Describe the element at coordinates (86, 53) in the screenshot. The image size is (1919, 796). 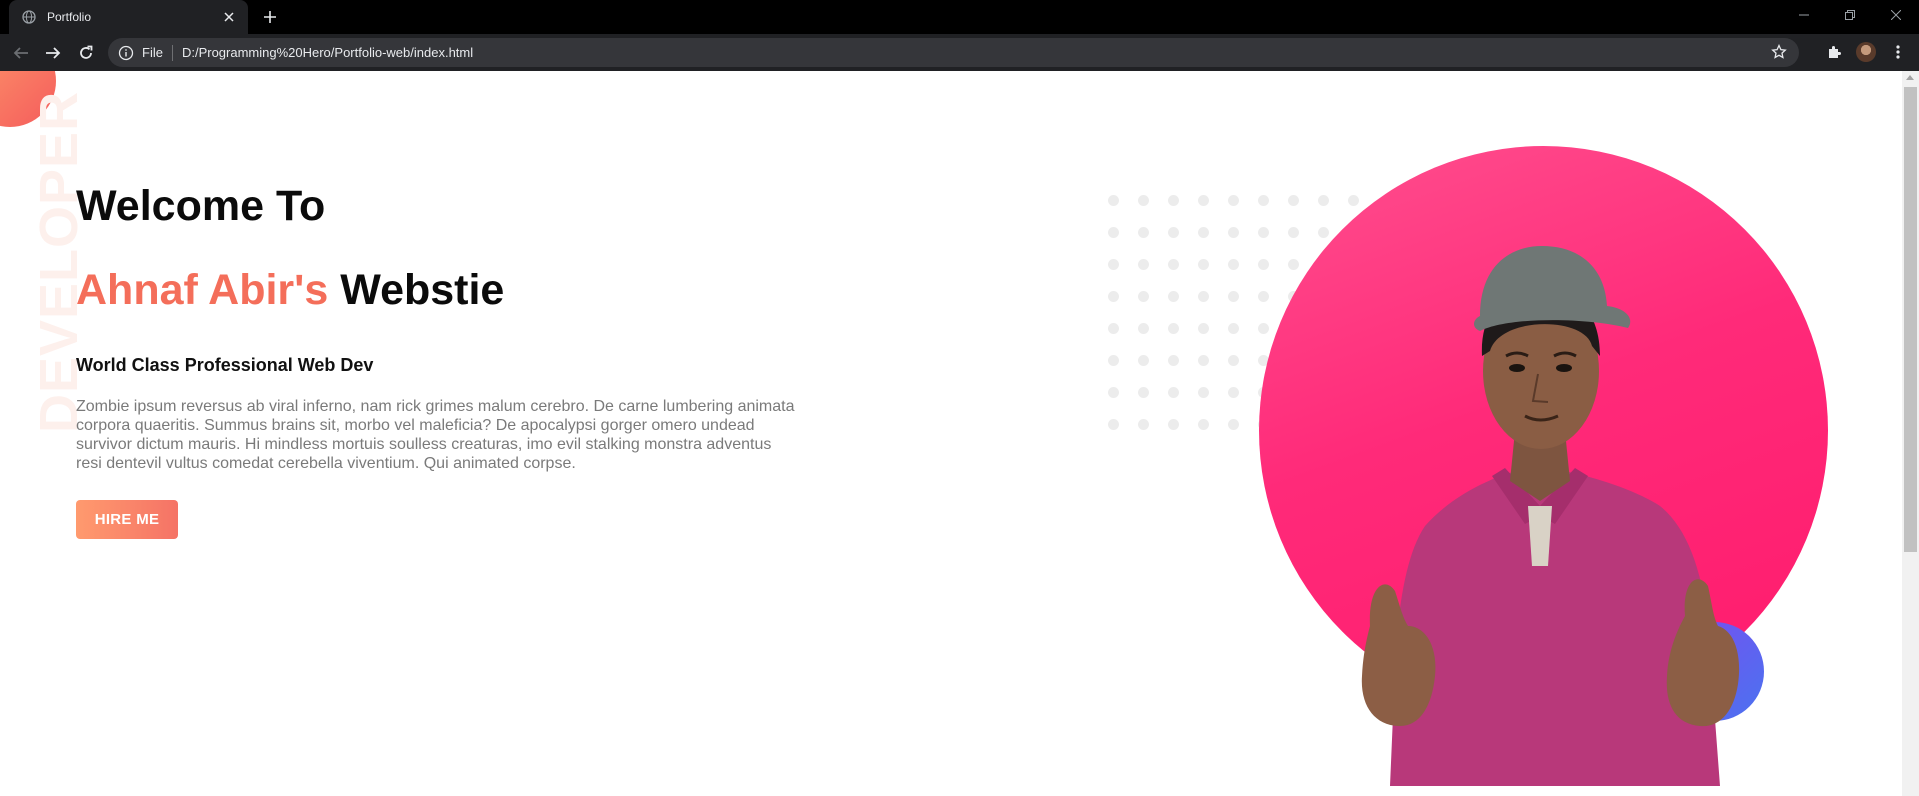
I see `reload-icon` at that location.